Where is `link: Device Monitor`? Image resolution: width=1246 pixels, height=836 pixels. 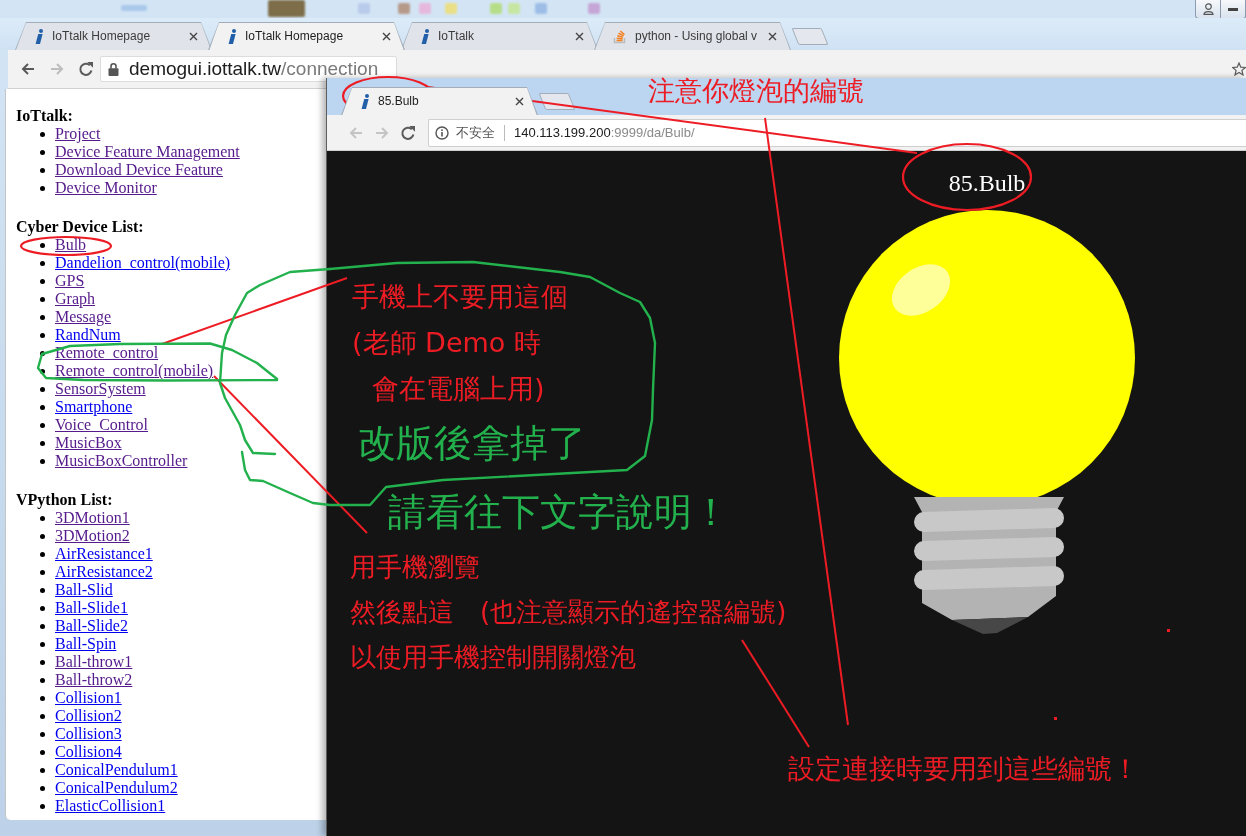
link: Device Monitor is located at coordinates (106, 188).